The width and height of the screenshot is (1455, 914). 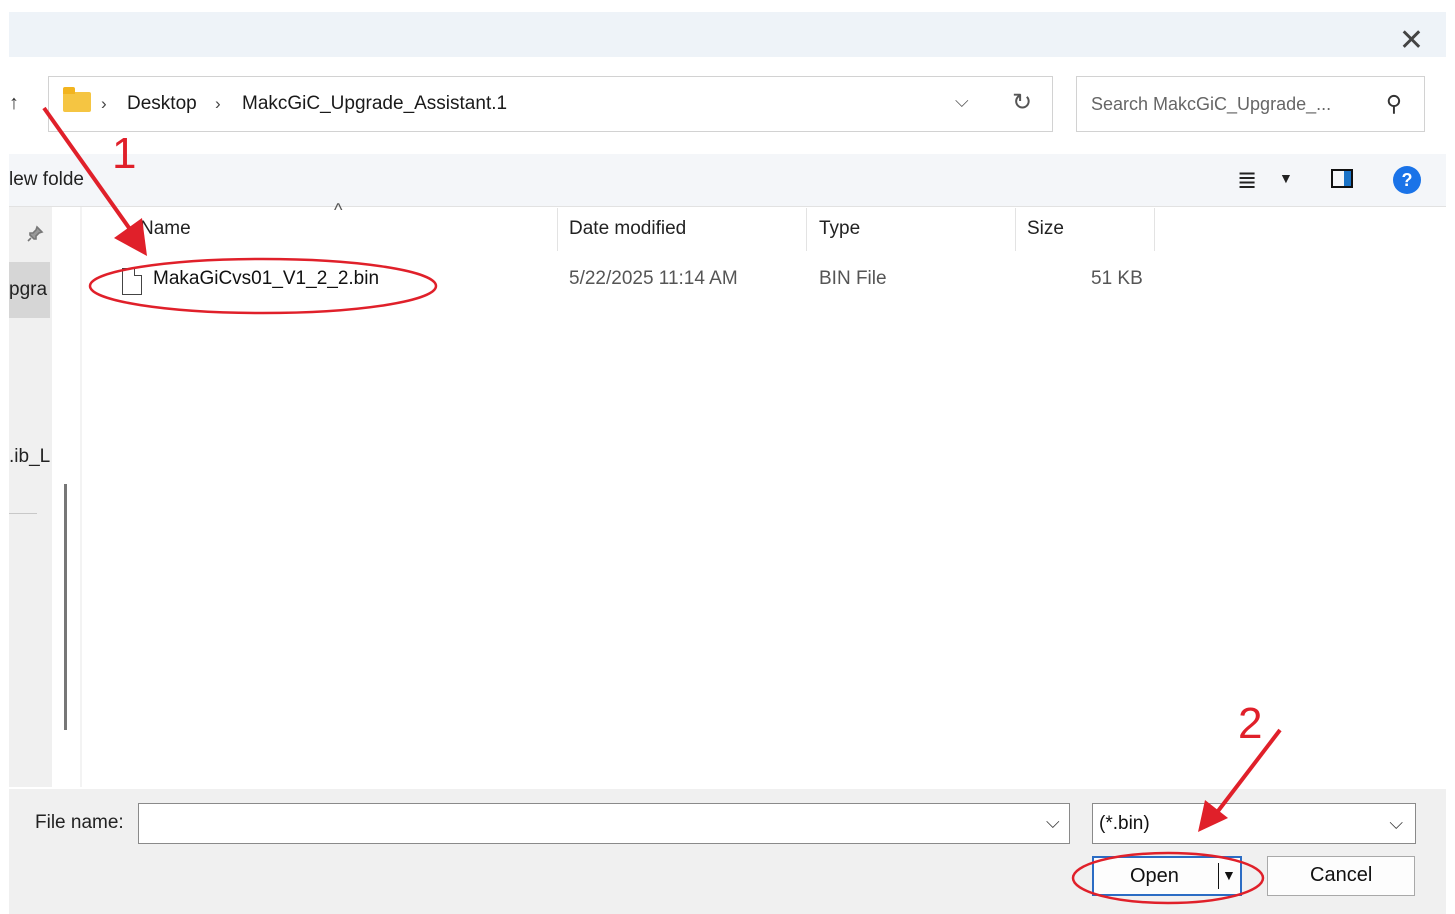 I want to click on file-type: BIN File, so click(x=853, y=278).